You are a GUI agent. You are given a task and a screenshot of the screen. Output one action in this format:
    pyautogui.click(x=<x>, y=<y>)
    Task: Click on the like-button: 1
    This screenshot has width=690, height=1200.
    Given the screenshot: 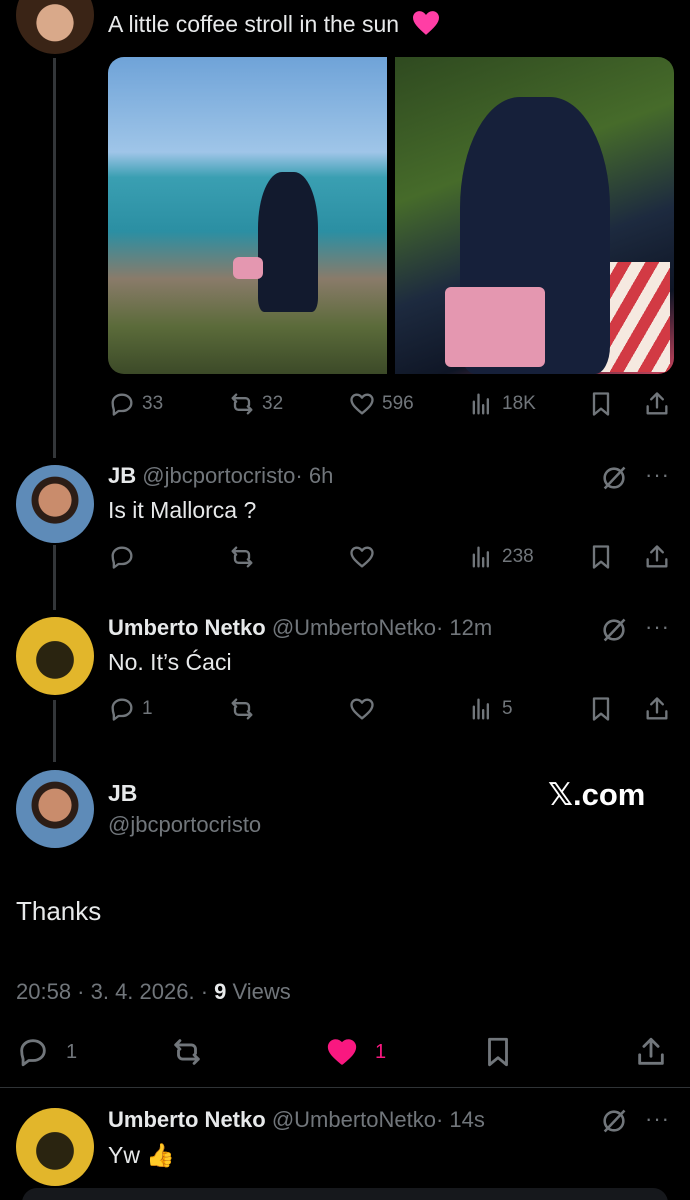 What is the action you would take?
    pyautogui.click(x=355, y=1052)
    